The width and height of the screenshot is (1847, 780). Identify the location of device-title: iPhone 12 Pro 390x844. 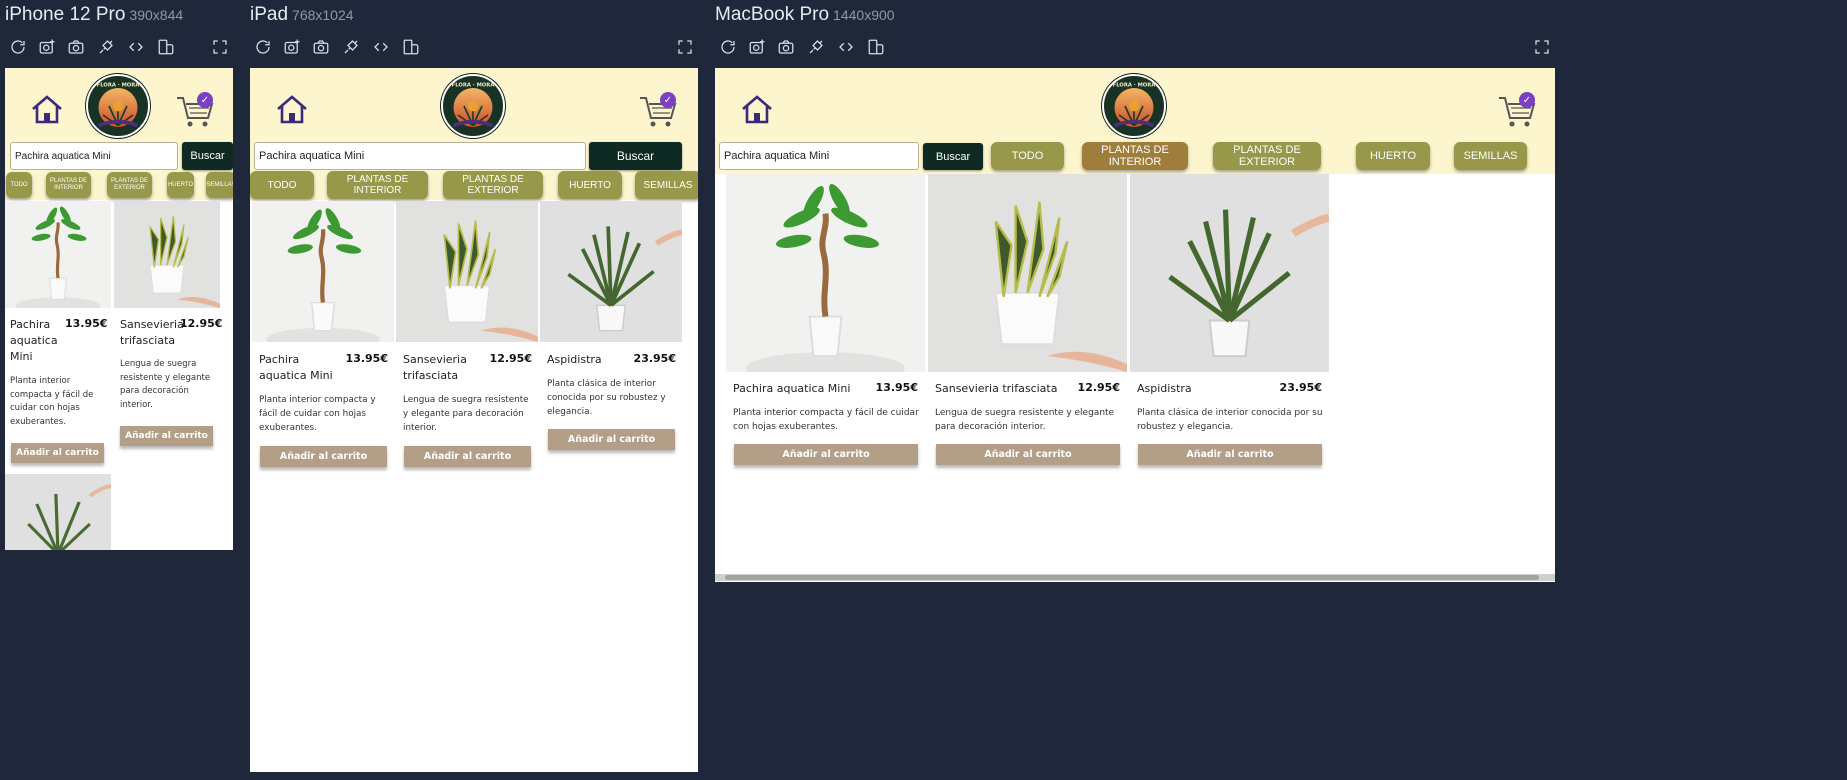
(94, 14).